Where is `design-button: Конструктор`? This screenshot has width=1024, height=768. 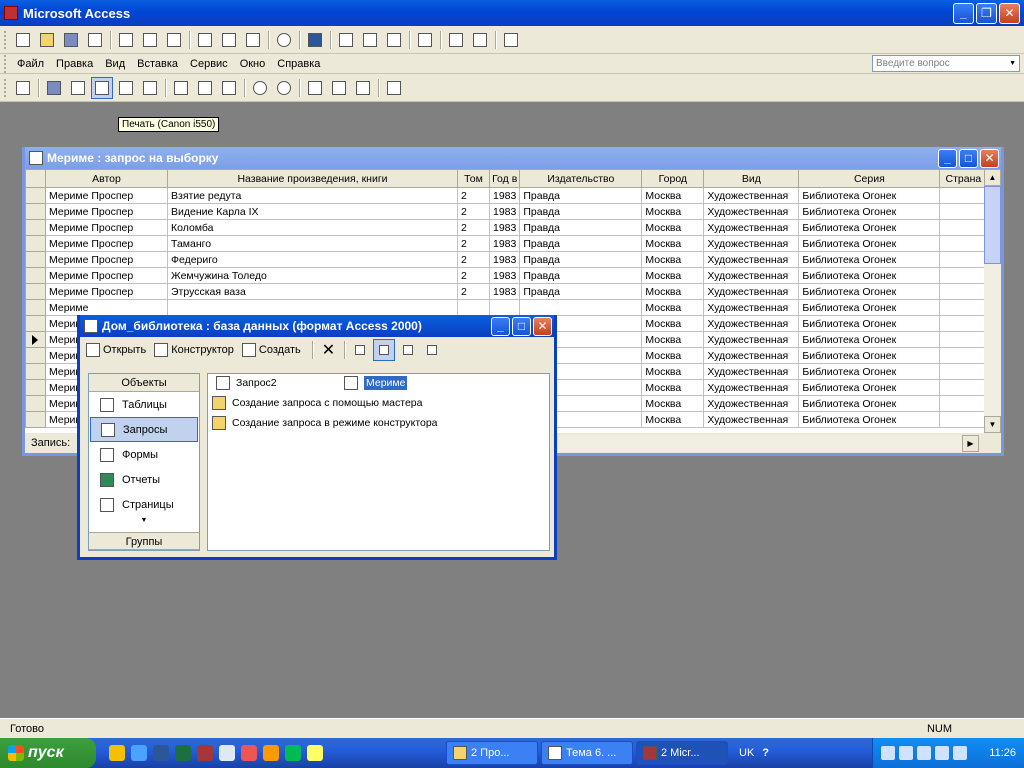 design-button: Конструктор is located at coordinates (194, 350).